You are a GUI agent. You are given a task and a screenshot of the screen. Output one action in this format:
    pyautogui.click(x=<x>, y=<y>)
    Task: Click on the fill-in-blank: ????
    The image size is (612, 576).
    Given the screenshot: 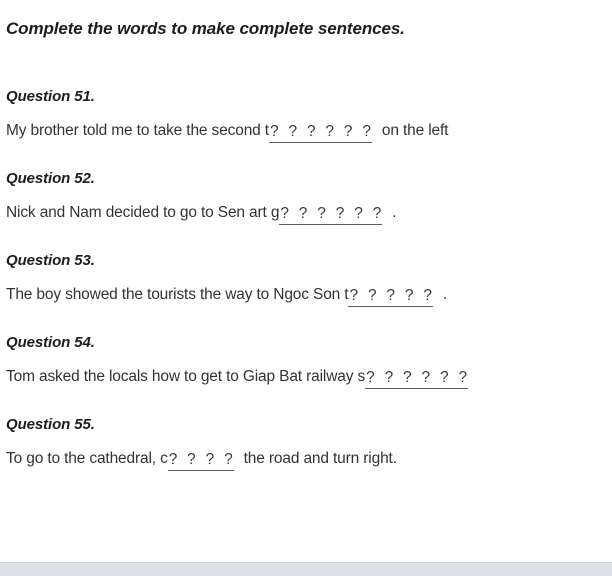 What is the action you would take?
    pyautogui.click(x=200, y=461)
    